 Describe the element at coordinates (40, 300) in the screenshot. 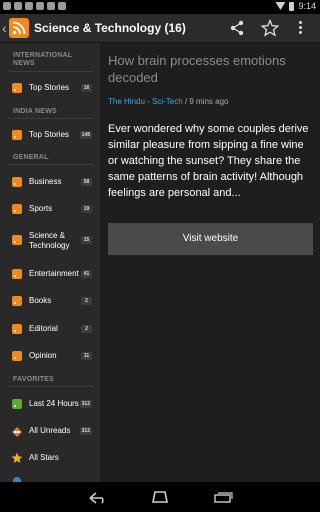

I see `sidebar-item-label: Books` at that location.